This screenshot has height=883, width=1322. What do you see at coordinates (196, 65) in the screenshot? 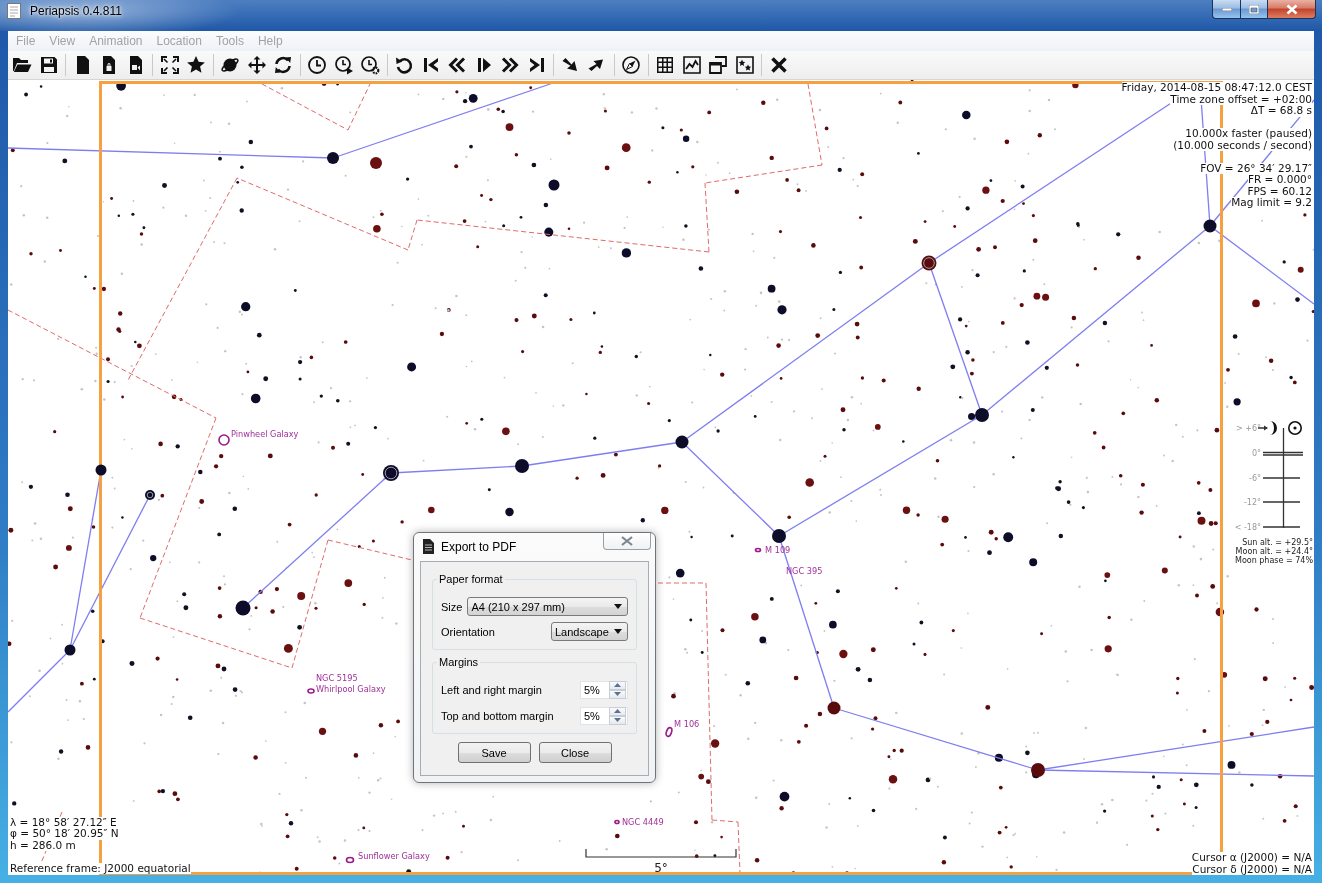
I see `star-icon` at bounding box center [196, 65].